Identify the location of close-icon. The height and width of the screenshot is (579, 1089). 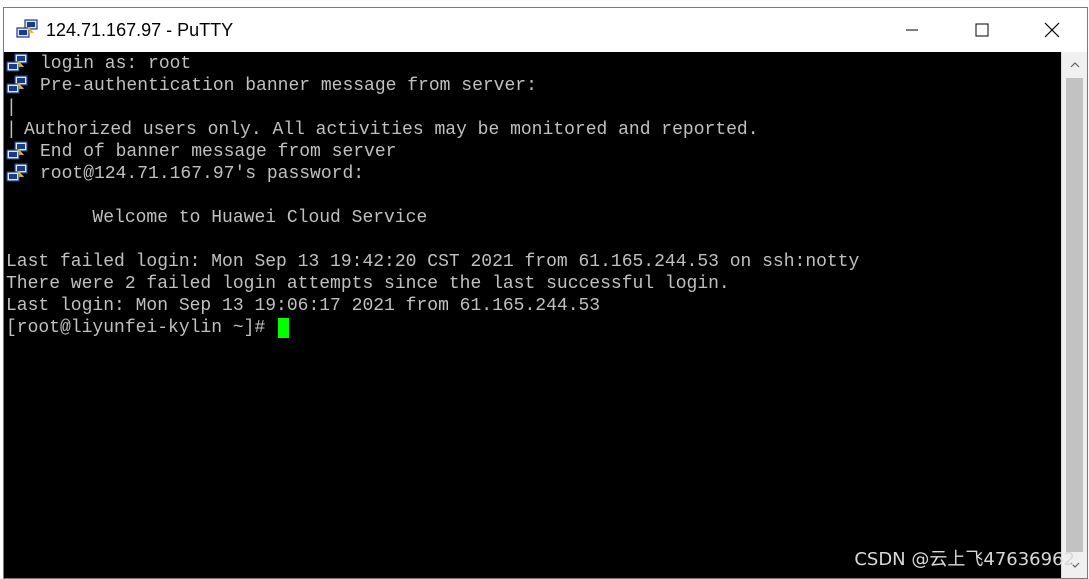
(1052, 30).